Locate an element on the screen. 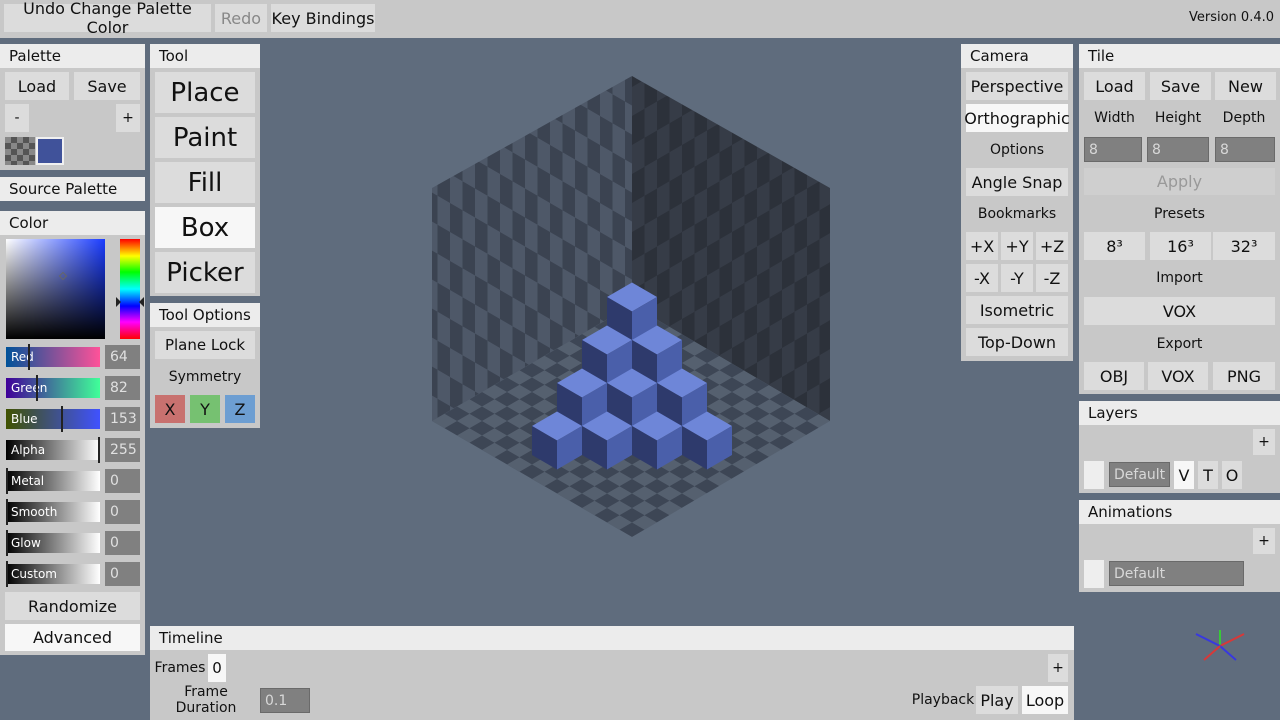 This screenshot has height=720, width=1280. import-label: Import is located at coordinates (1179, 278).